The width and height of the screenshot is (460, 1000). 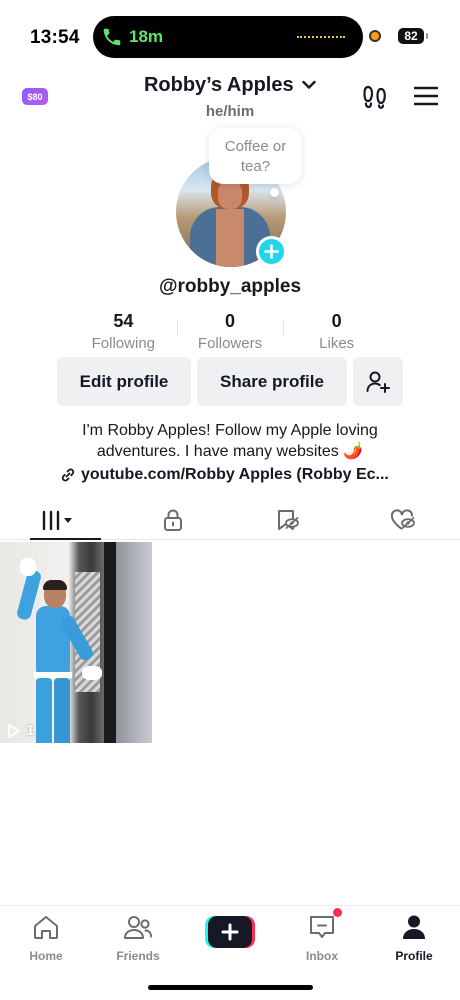 What do you see at coordinates (255, 156) in the screenshot?
I see `note-bubble: Coffee or tea?` at bounding box center [255, 156].